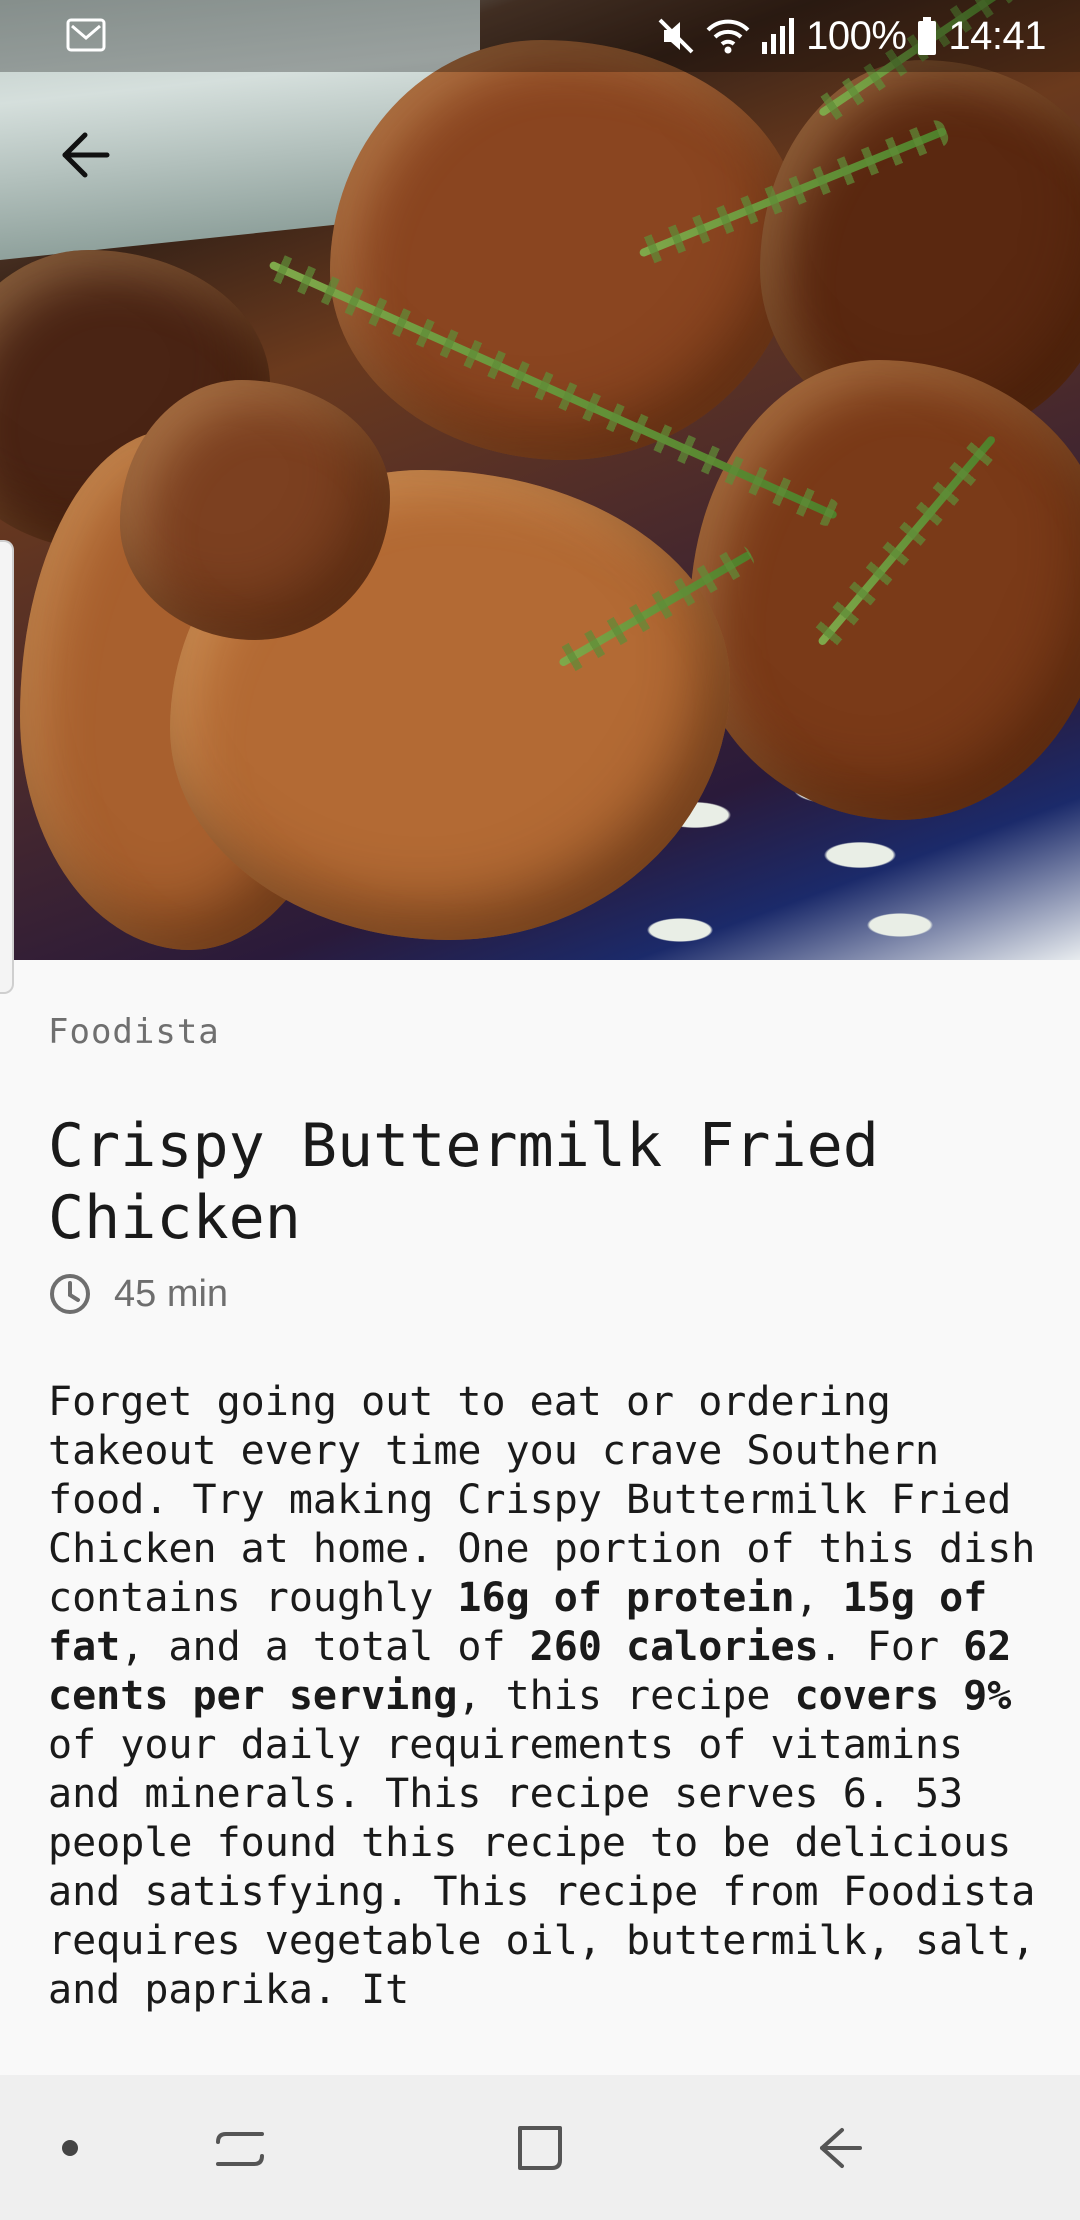 The image size is (1080, 2220). What do you see at coordinates (676, 36) in the screenshot?
I see `mute-icon` at bounding box center [676, 36].